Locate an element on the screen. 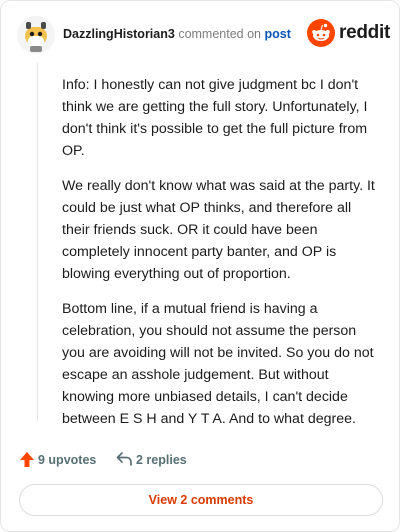 This screenshot has width=400, height=532. reply-arrow-icon is located at coordinates (124, 459).